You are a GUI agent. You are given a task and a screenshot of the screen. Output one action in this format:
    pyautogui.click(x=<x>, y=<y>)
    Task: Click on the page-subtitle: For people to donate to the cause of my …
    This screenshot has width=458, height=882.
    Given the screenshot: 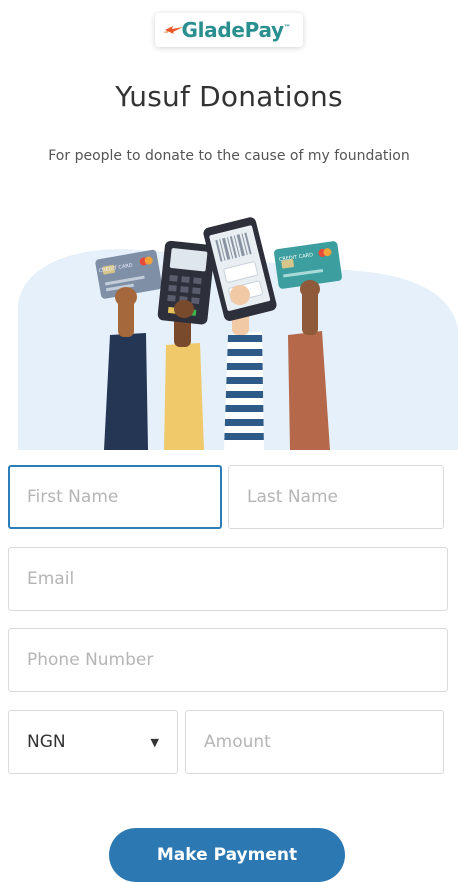 What is the action you would take?
    pyautogui.click(x=229, y=156)
    